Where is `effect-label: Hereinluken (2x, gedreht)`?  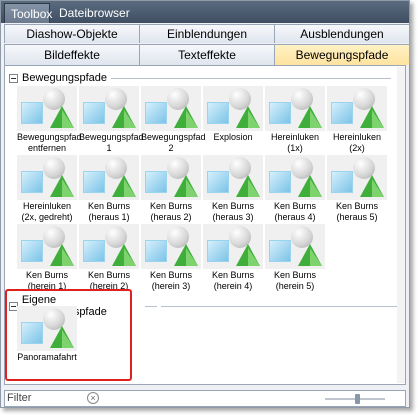
effect-label: Hereinluken (2x, gedreht) is located at coordinates (47, 212).